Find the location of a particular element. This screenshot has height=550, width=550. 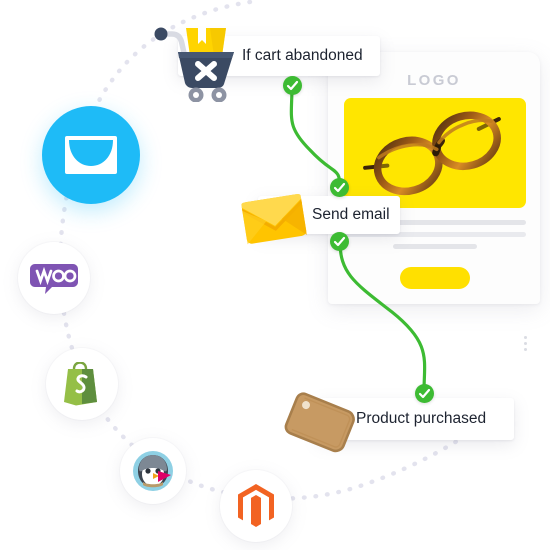

placeholder-line is located at coordinates (435, 246).